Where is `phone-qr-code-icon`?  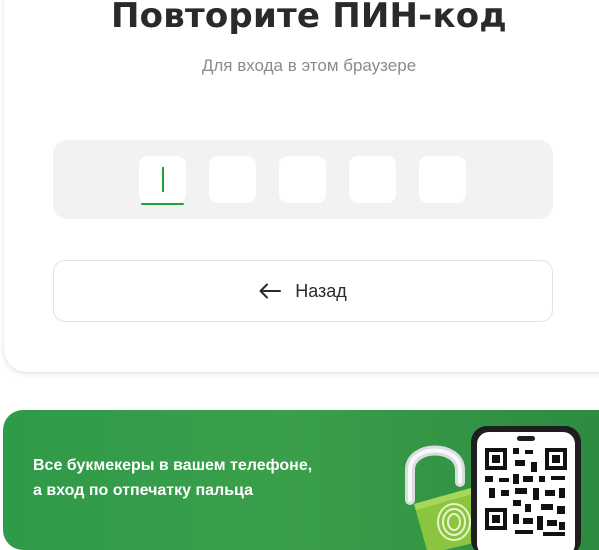 phone-qr-code-icon is located at coordinates (526, 488).